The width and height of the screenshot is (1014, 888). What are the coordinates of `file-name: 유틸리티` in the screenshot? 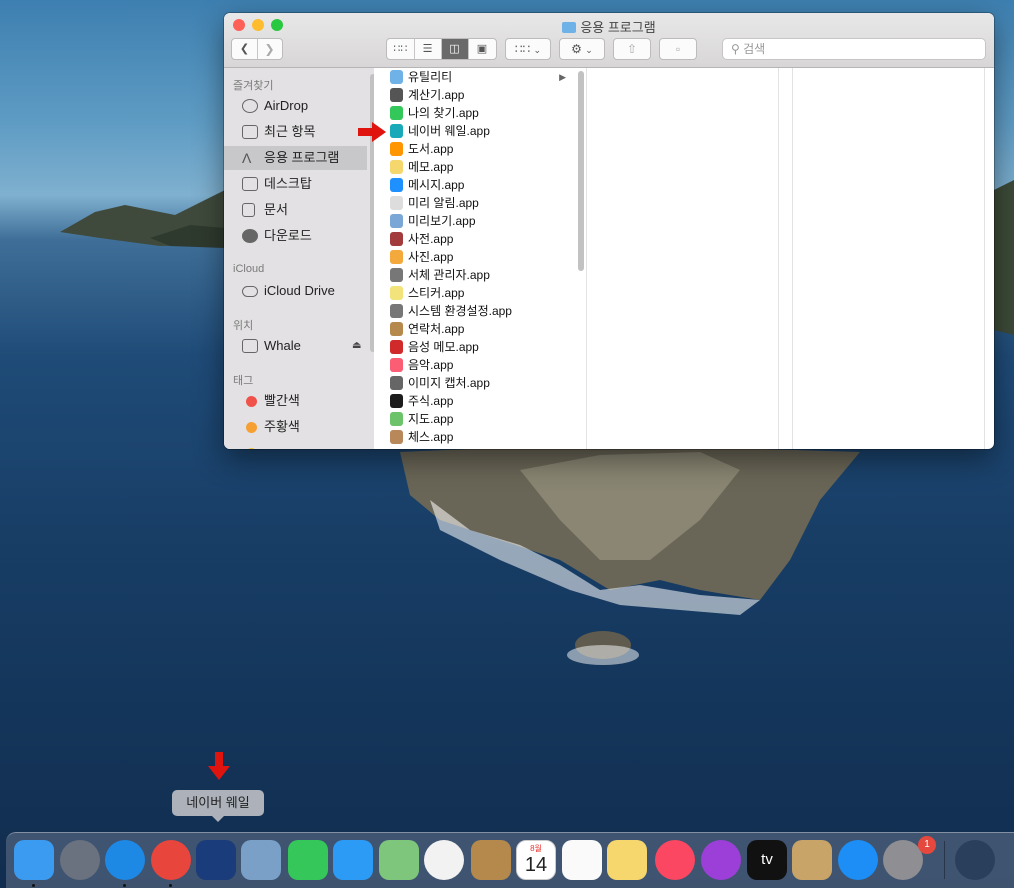 It's located at (430, 77).